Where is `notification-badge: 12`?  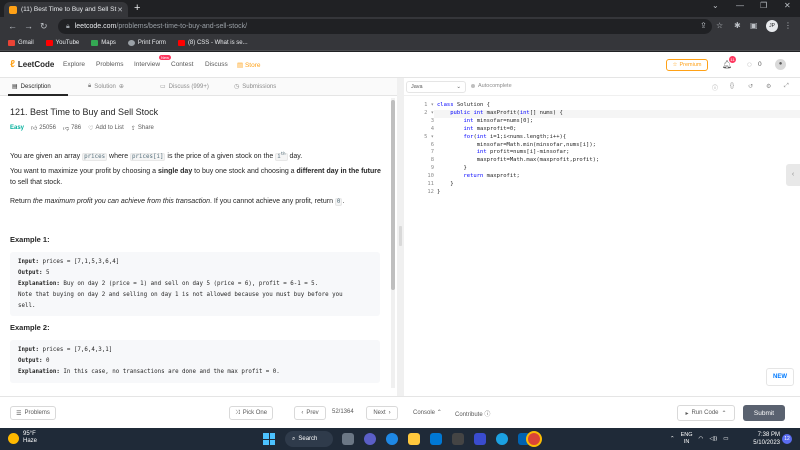 notification-badge: 12 is located at coordinates (787, 439).